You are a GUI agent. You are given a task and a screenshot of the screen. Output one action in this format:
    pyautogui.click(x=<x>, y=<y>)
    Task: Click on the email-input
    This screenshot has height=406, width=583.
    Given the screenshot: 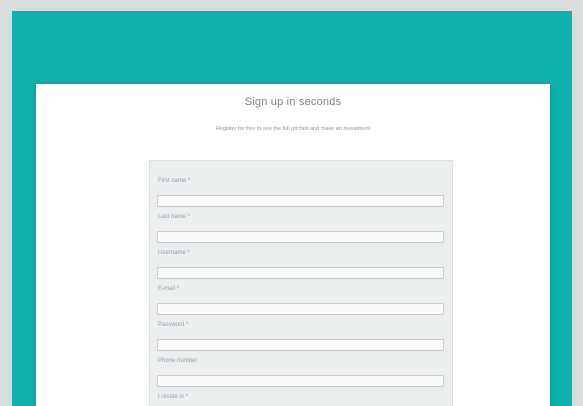 What is the action you would take?
    pyautogui.click(x=300, y=309)
    